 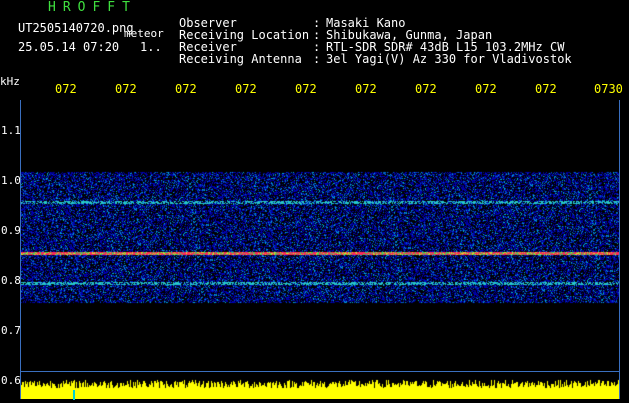 What do you see at coordinates (74, 395) in the screenshot?
I see `time-marker` at bounding box center [74, 395].